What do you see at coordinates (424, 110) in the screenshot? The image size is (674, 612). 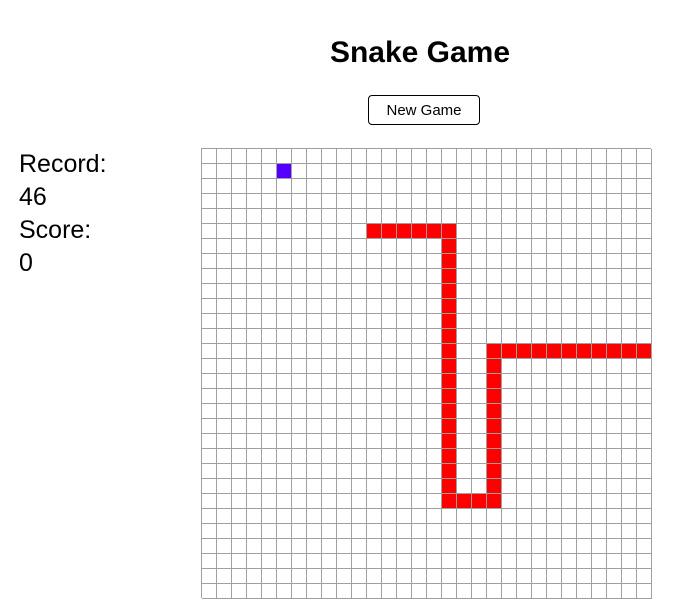 I see `new-game-button: New Game` at bounding box center [424, 110].